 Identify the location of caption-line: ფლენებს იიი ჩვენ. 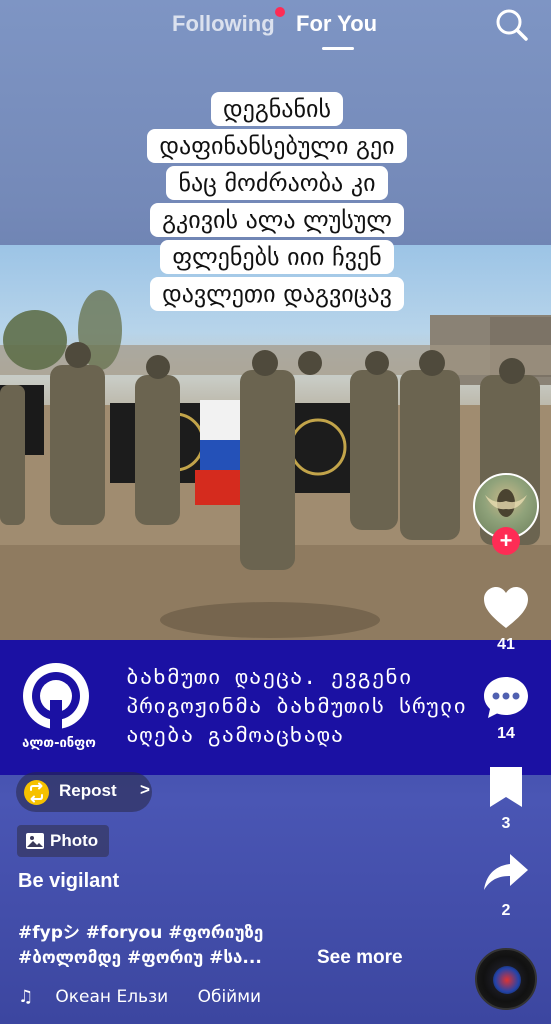
(277, 257).